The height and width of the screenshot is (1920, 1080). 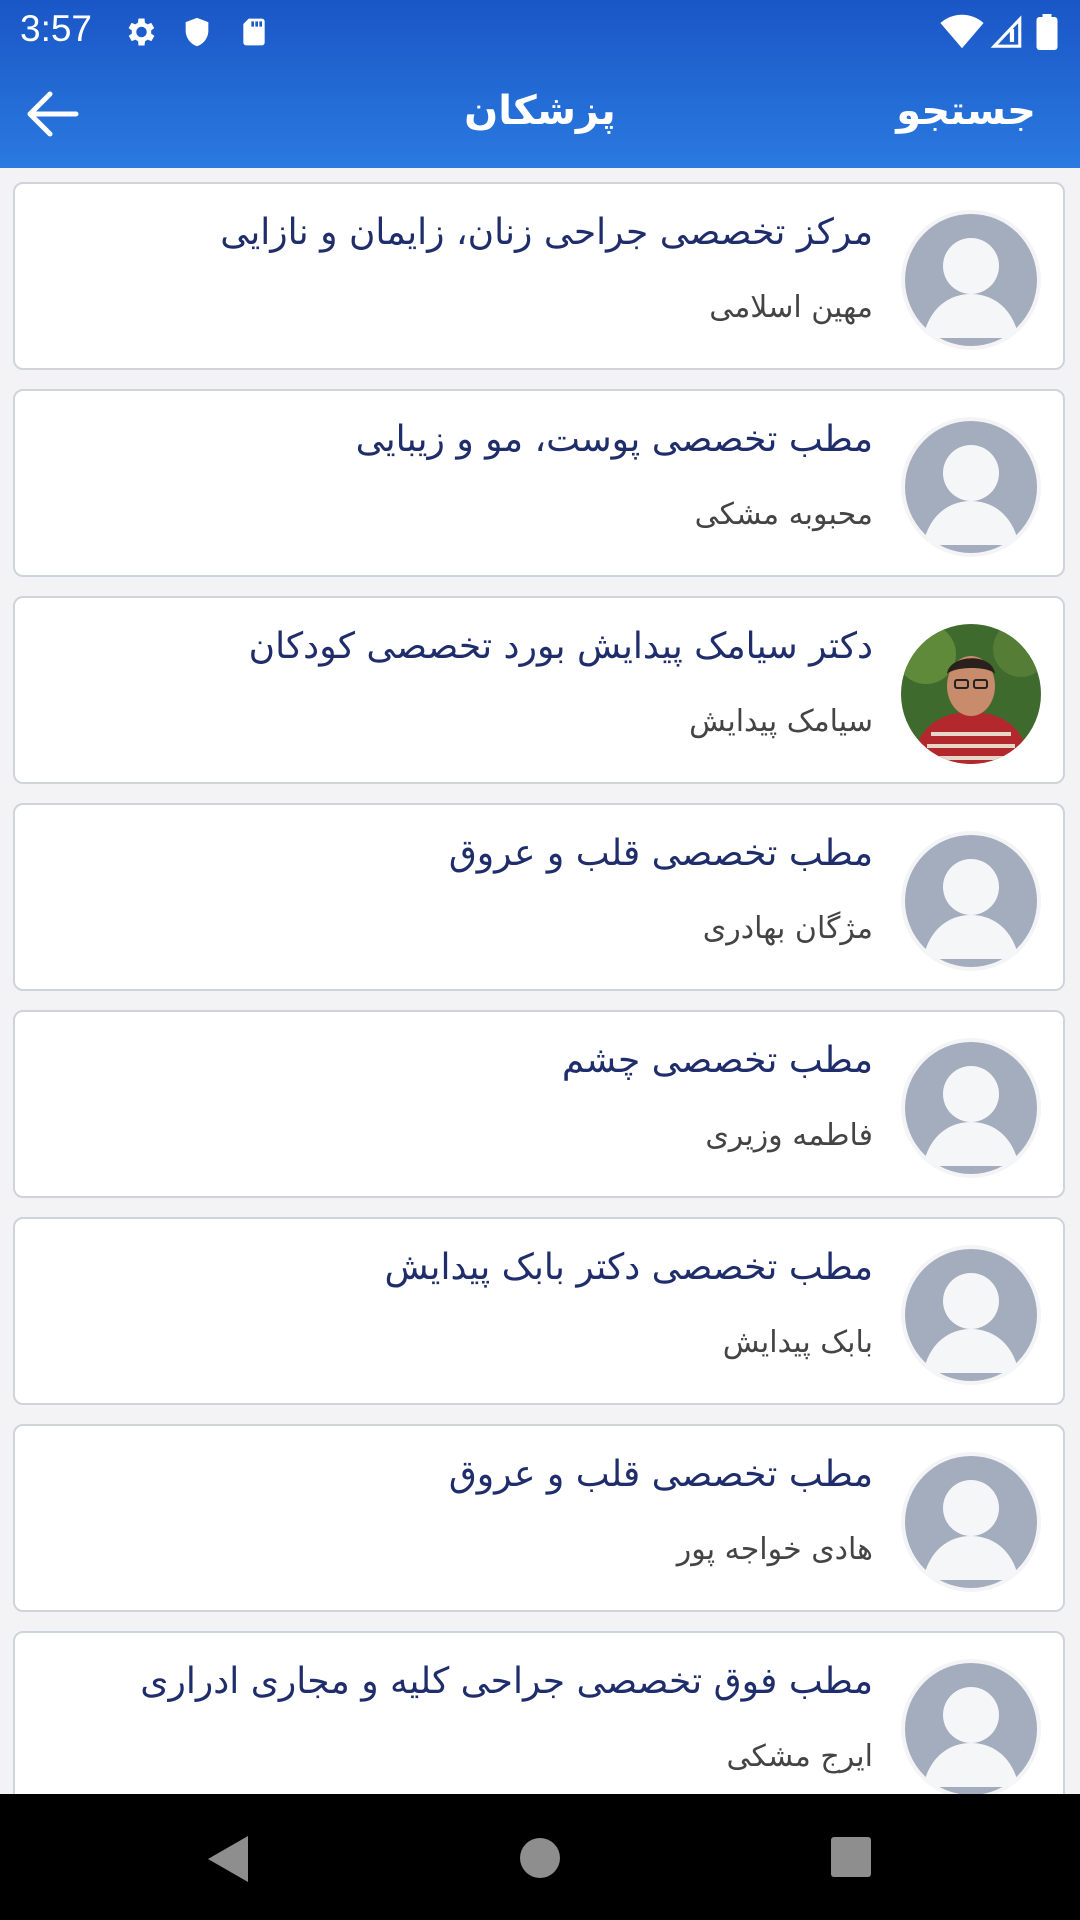 What do you see at coordinates (851, 1857) in the screenshot?
I see `nav-recents-icon` at bounding box center [851, 1857].